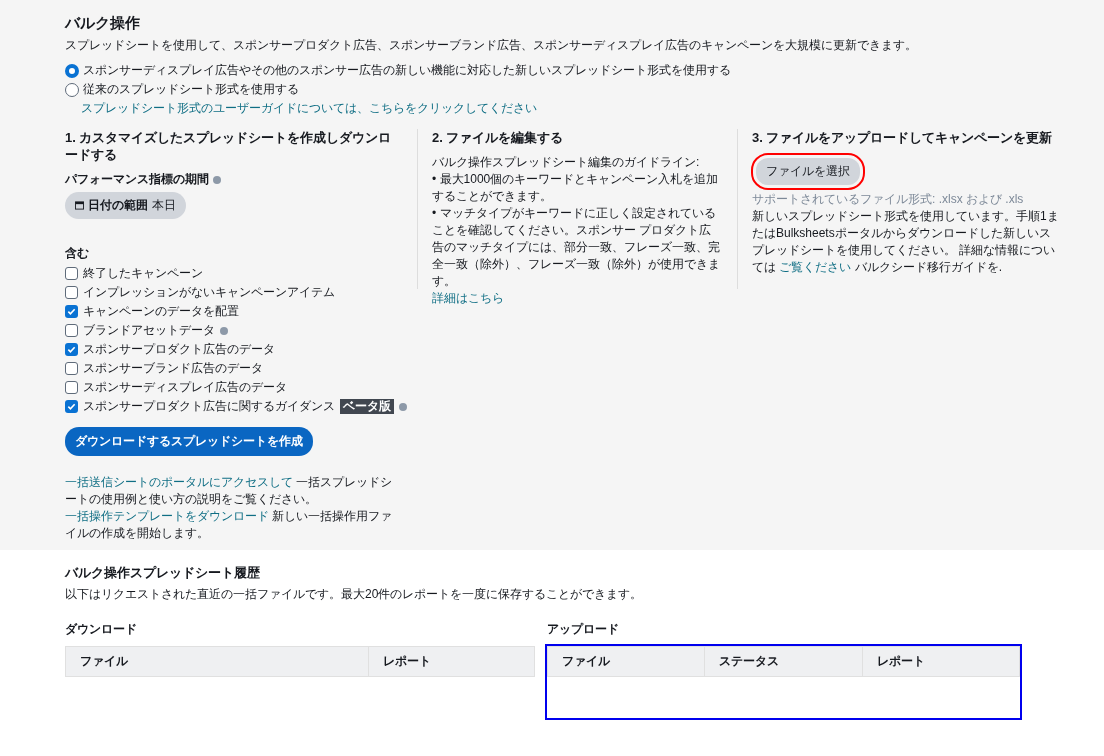 The image size is (1104, 756). I want to click on radio-label: 従来のスプレッドシート形式を使用する, so click(191, 89).